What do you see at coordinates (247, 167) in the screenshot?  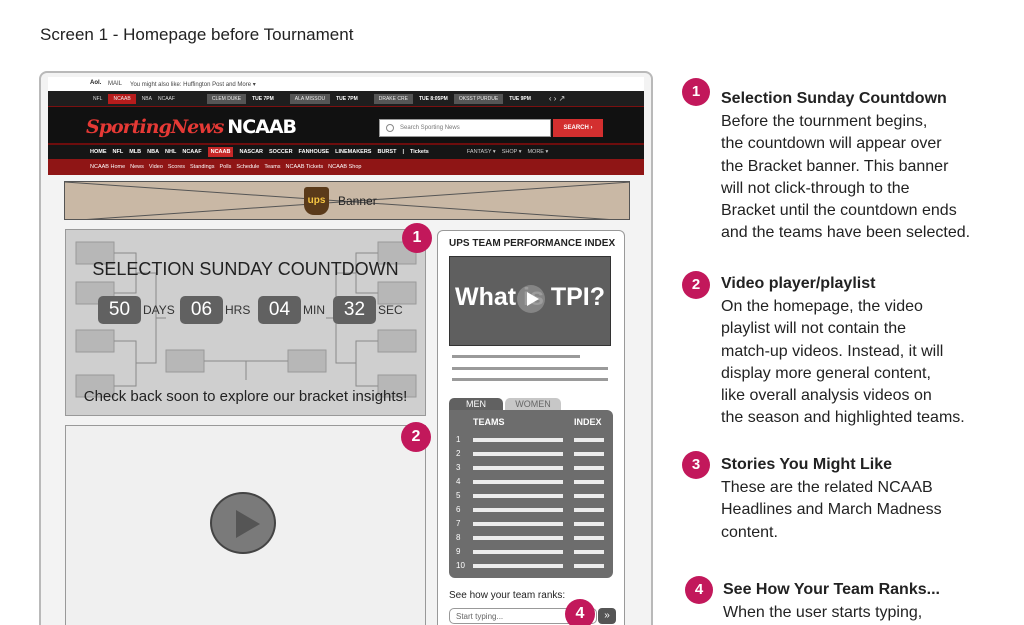 I see `subnav-item: Schedule` at bounding box center [247, 167].